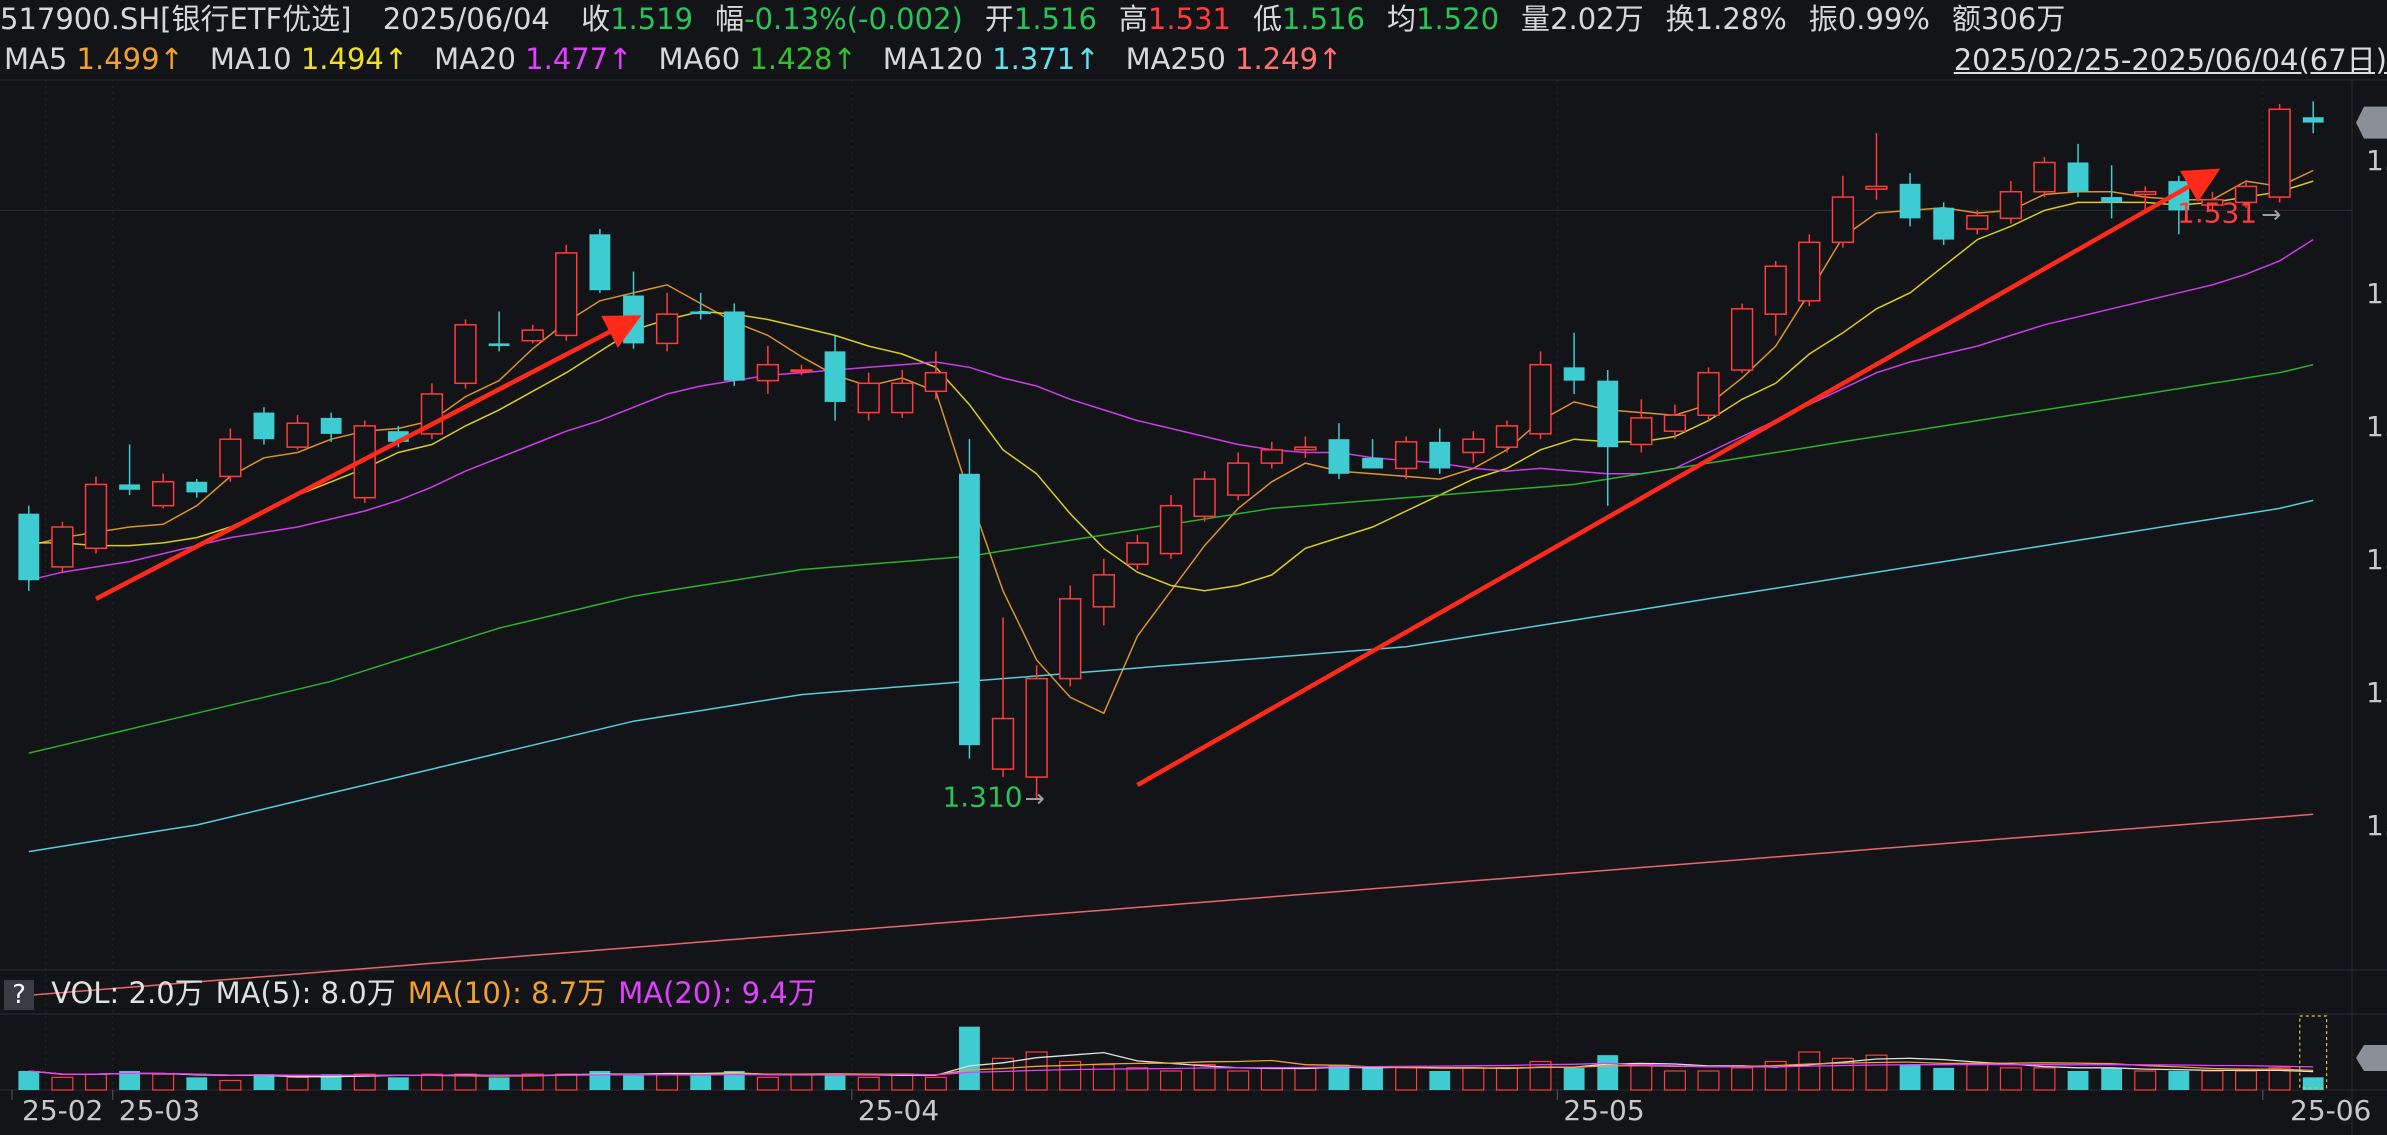 This screenshot has width=2387, height=1135. Describe the element at coordinates (637, 19) in the screenshot. I see `info-item: 收1.519` at that location.